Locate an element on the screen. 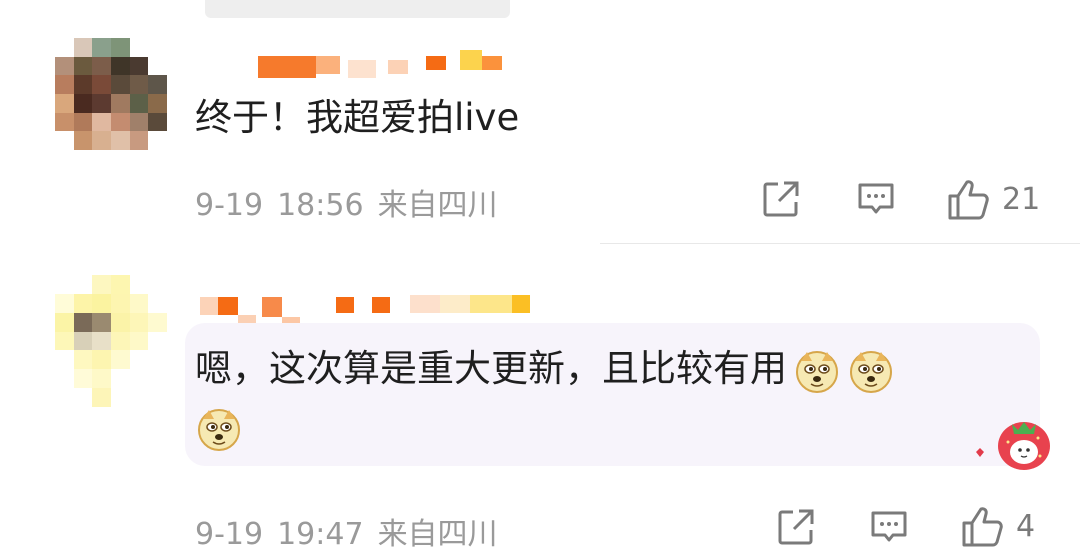  comment-time: 19:47 is located at coordinates (320, 534).